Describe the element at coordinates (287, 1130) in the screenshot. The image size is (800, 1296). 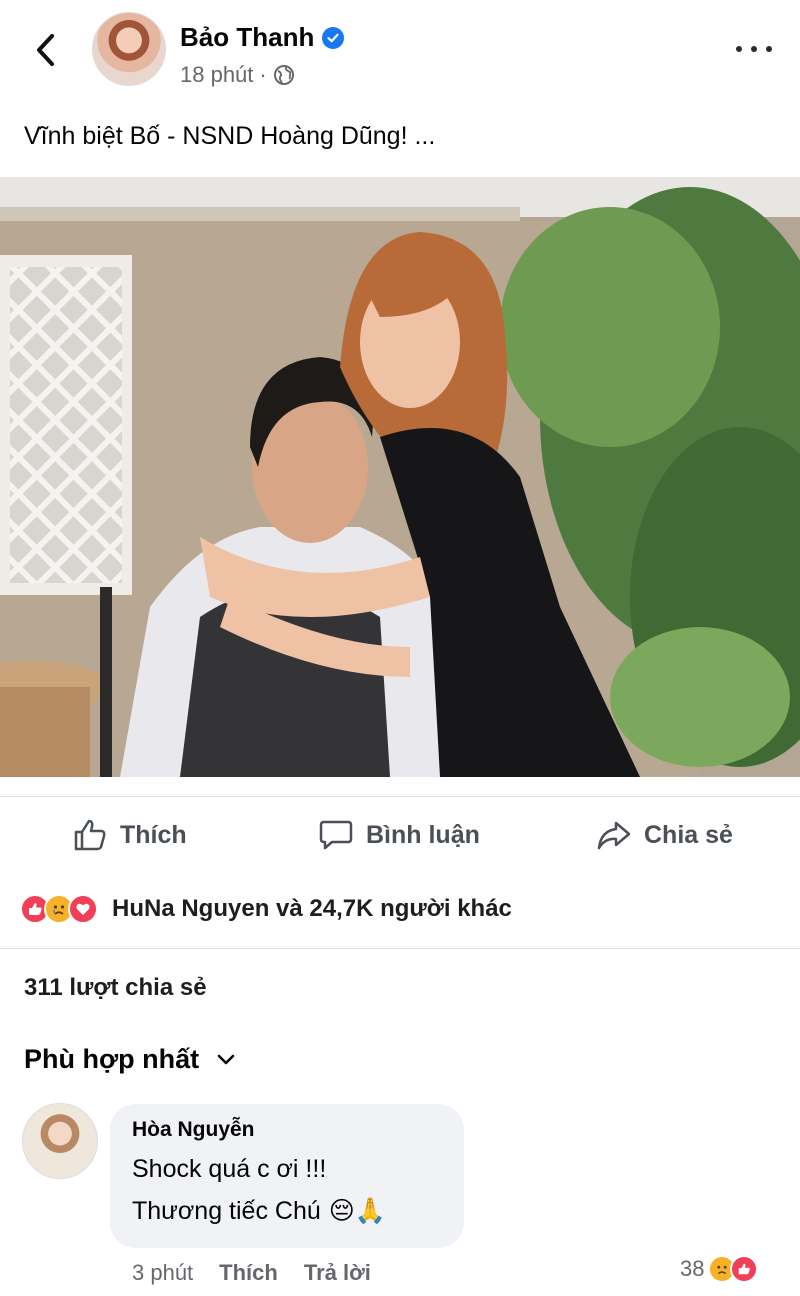
I see `comment-author: Hòa Nguyễn` at that location.